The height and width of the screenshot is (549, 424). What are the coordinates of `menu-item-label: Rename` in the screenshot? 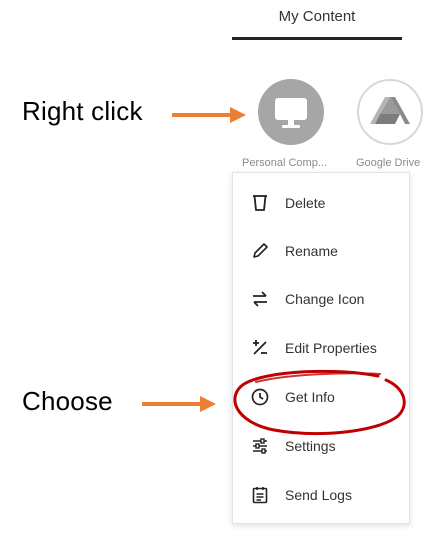 It's located at (311, 251).